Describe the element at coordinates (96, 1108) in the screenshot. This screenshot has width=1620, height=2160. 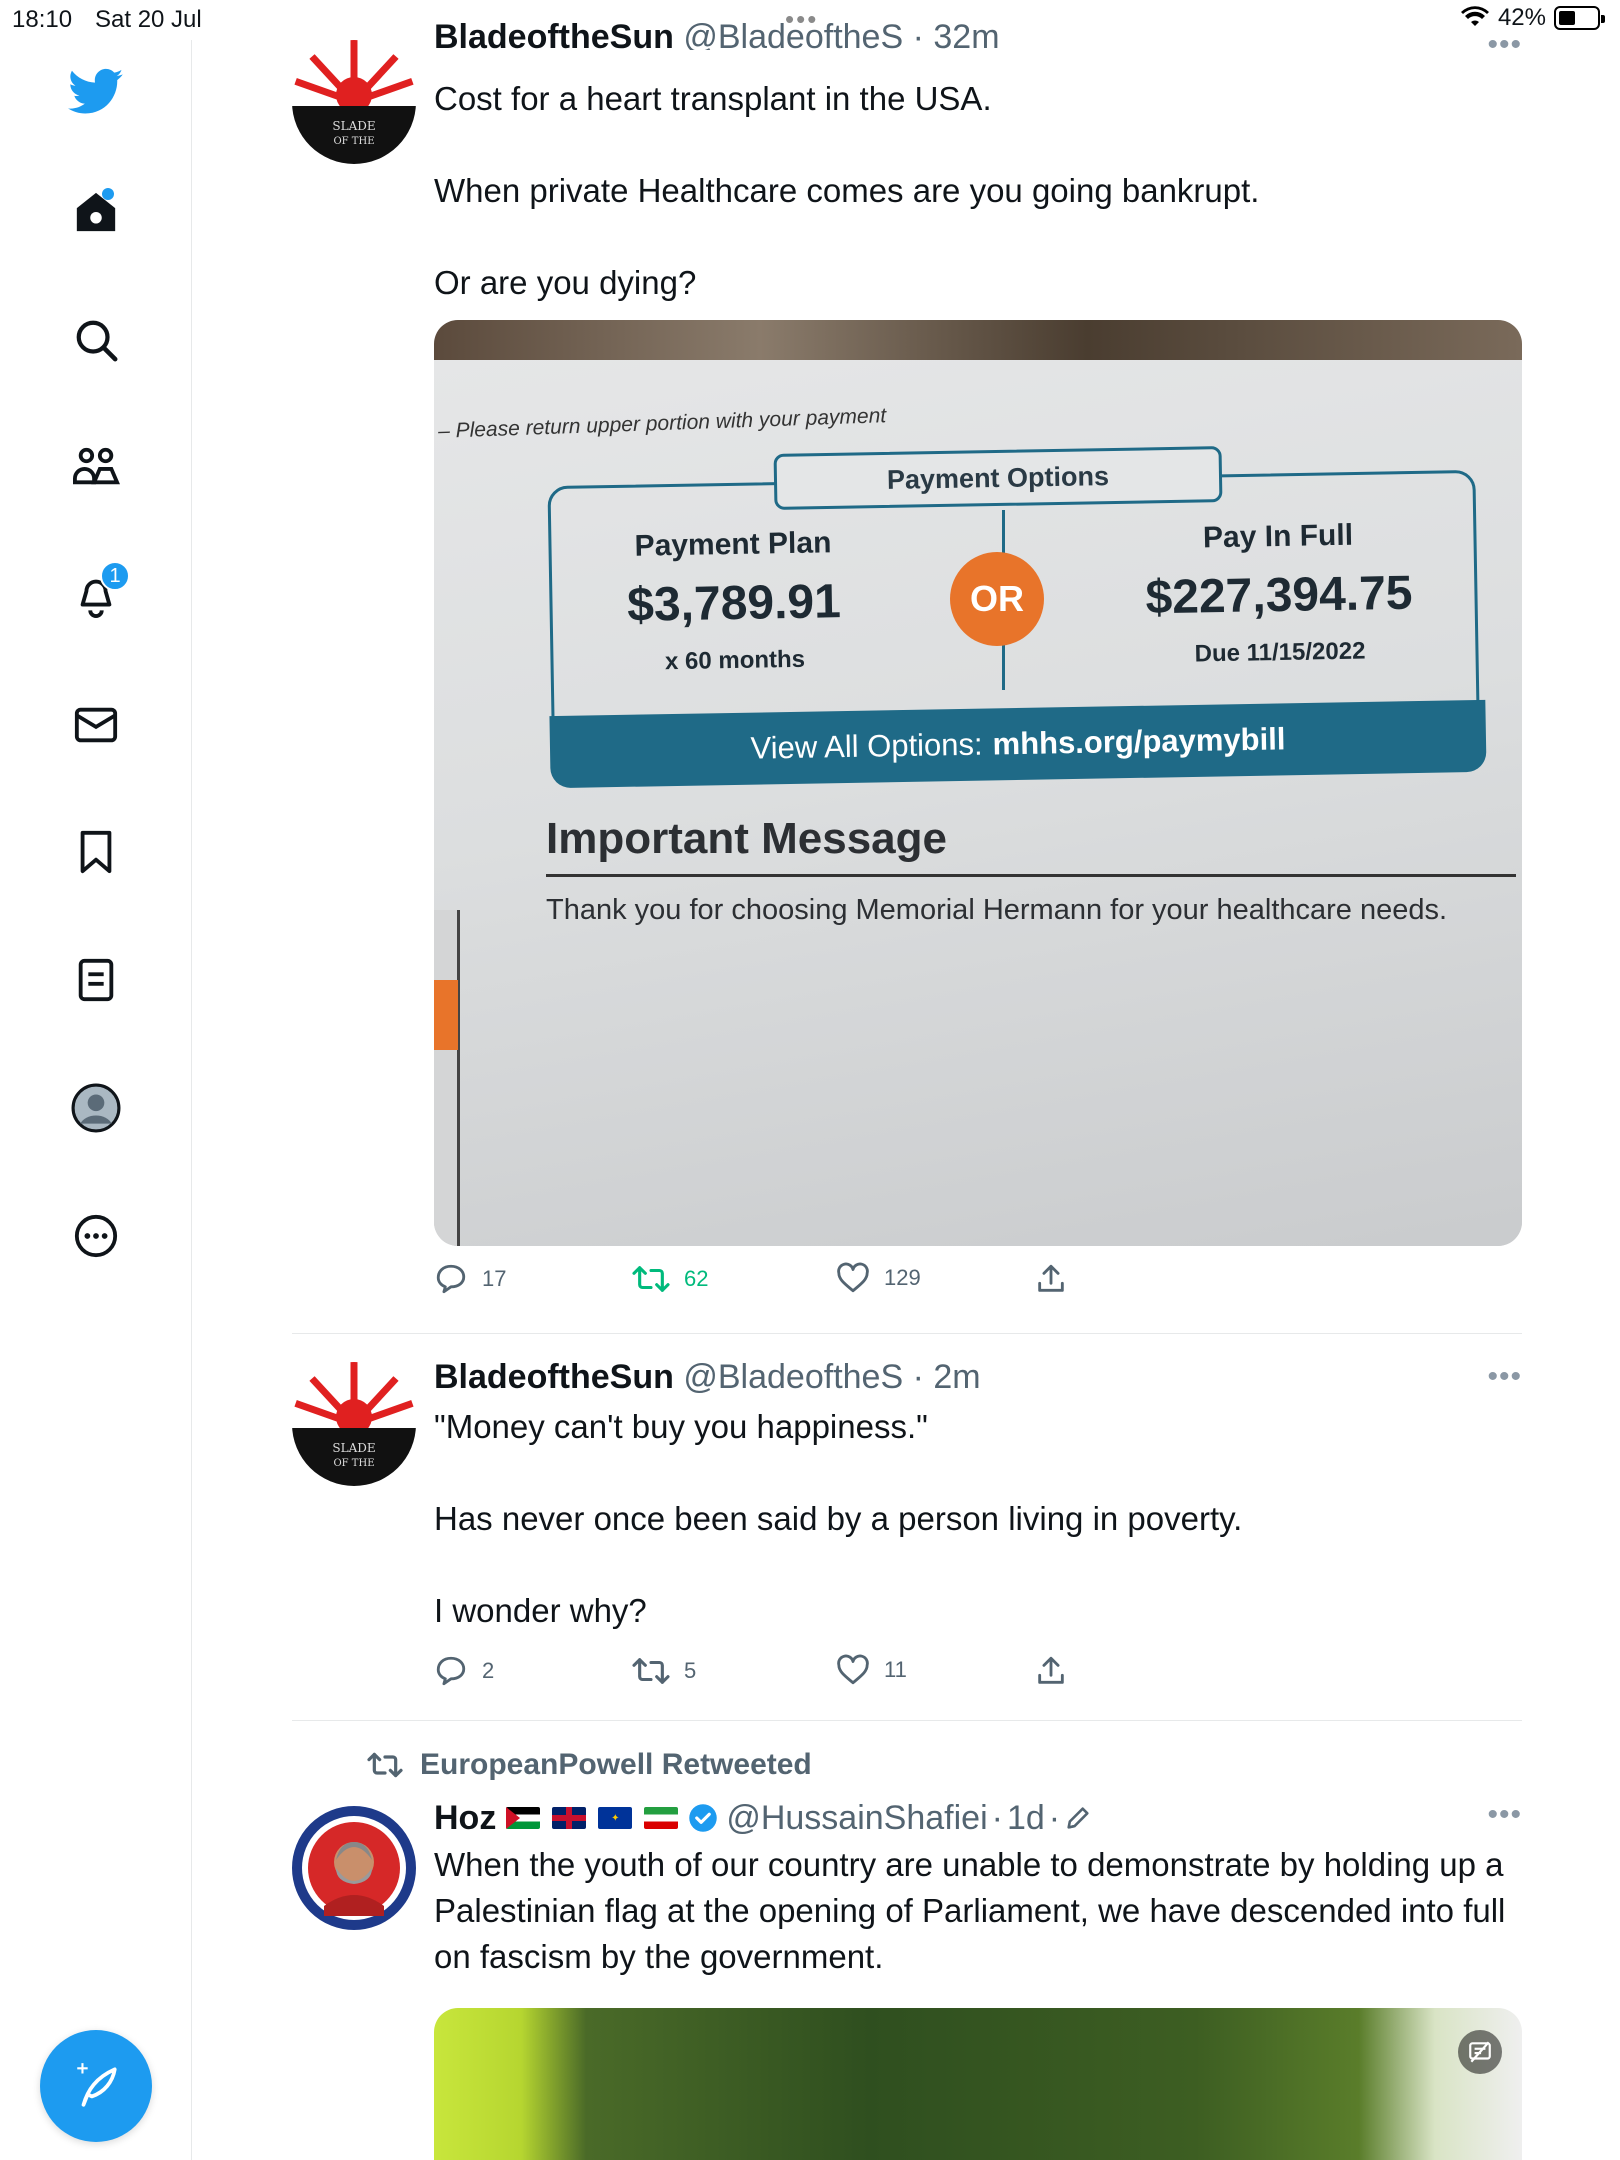
I see `profile-icon` at that location.